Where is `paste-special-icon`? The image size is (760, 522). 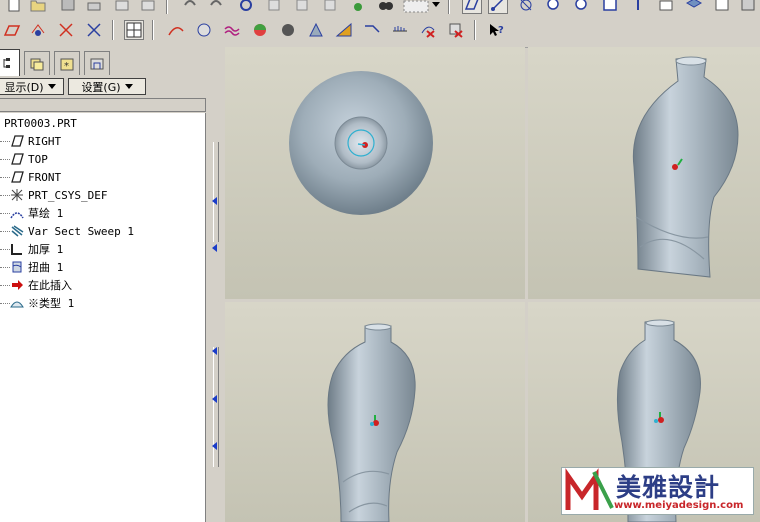
paste-special-icon is located at coordinates (330, 7).